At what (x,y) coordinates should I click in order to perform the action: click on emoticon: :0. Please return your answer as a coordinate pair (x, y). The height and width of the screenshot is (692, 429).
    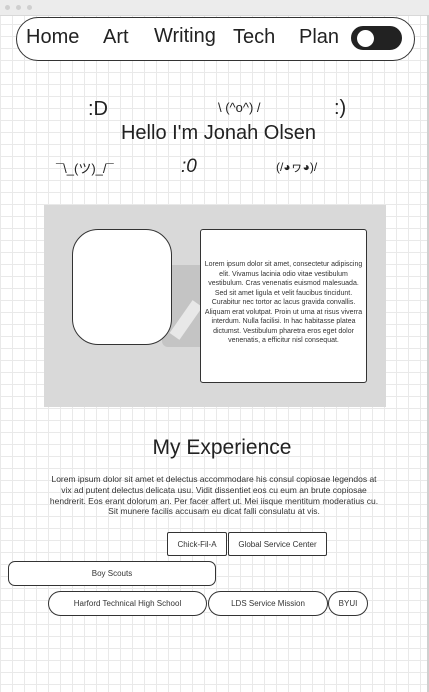
    Looking at the image, I should click on (189, 166).